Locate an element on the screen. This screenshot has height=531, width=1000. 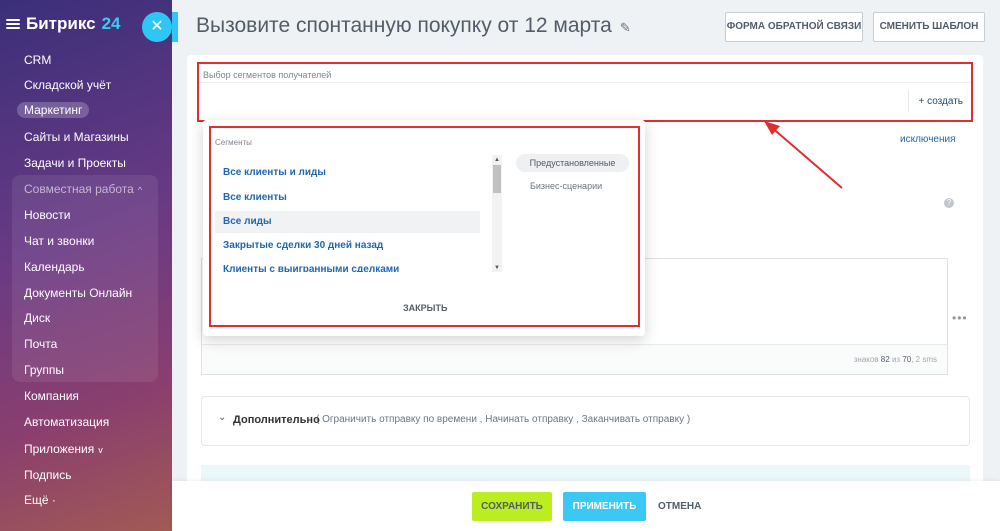
page-title-text: Вызовите спонтанную покупку от 12 марта is located at coordinates (404, 25).